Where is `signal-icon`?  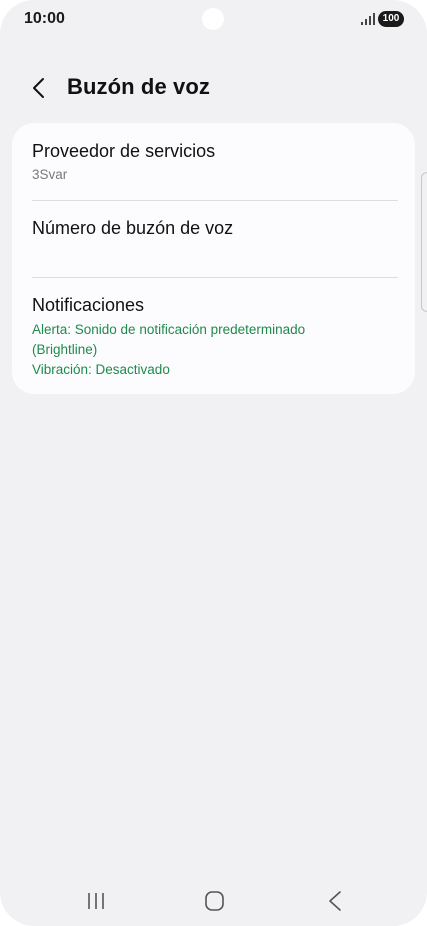 signal-icon is located at coordinates (368, 19).